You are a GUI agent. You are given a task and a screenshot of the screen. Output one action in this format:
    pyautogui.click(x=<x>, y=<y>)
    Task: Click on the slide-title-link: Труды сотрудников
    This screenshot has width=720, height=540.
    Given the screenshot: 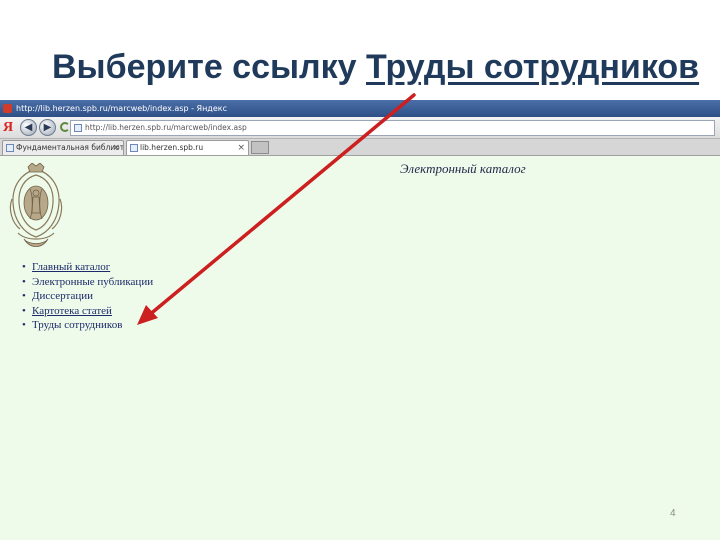 What is the action you would take?
    pyautogui.click(x=533, y=67)
    